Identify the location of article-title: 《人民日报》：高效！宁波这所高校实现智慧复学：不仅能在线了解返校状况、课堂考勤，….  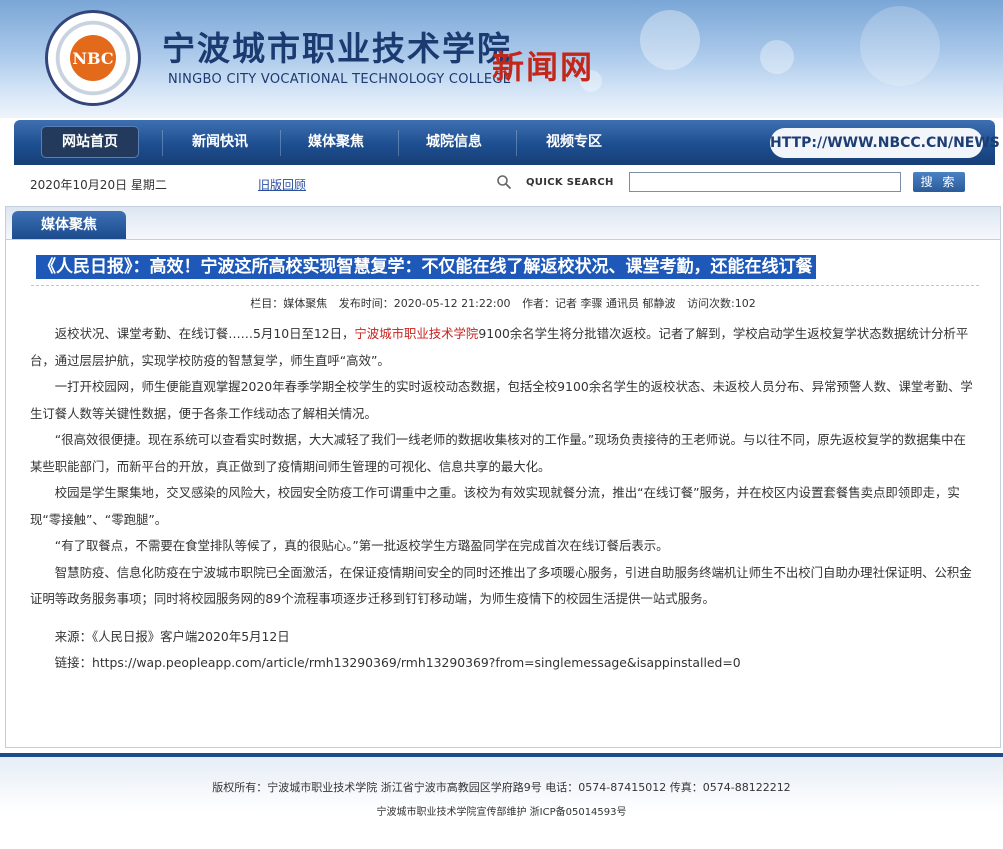
(426, 267).